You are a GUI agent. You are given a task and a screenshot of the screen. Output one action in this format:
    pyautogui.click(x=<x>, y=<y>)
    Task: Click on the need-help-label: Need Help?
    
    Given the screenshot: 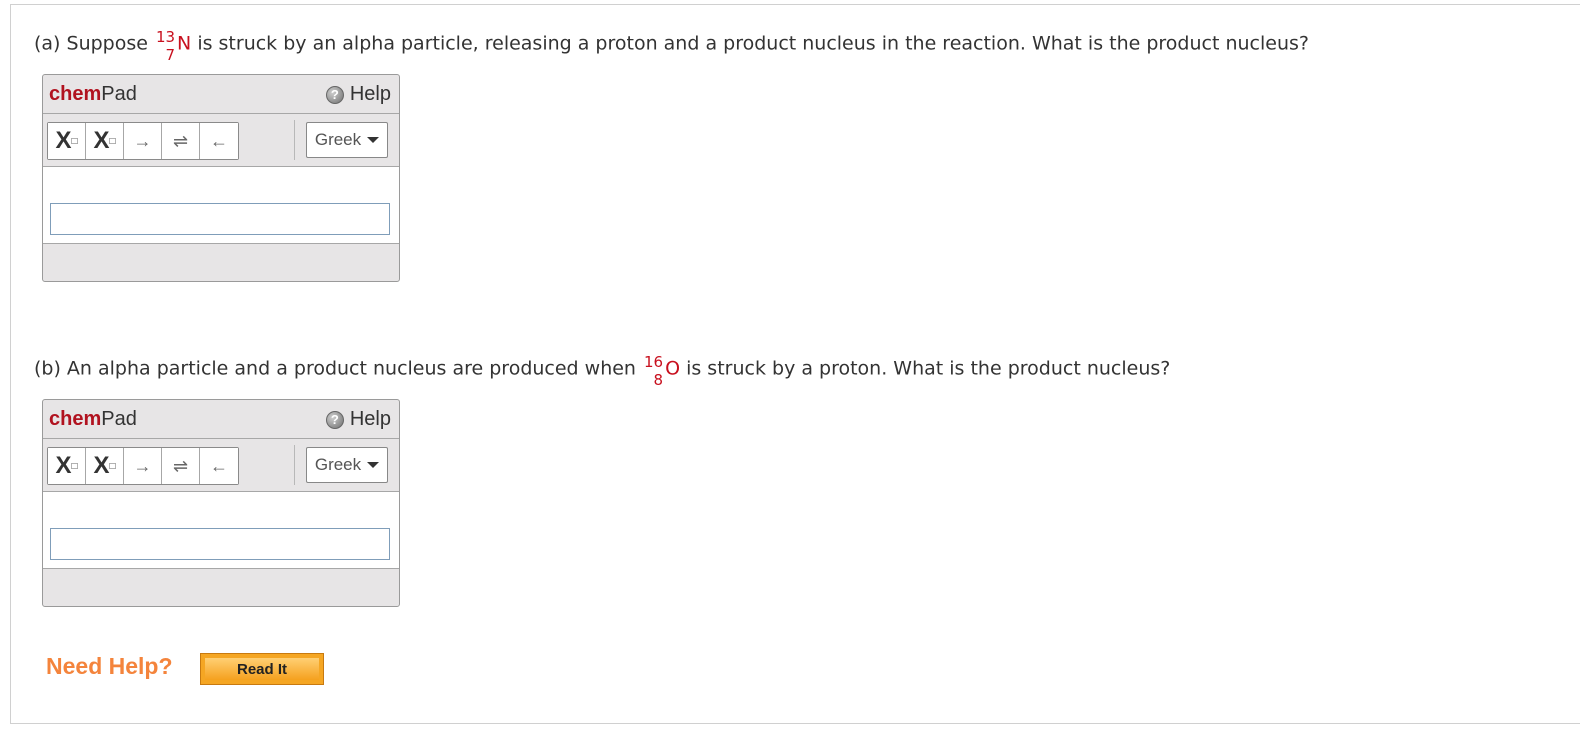 What is the action you would take?
    pyautogui.click(x=109, y=666)
    